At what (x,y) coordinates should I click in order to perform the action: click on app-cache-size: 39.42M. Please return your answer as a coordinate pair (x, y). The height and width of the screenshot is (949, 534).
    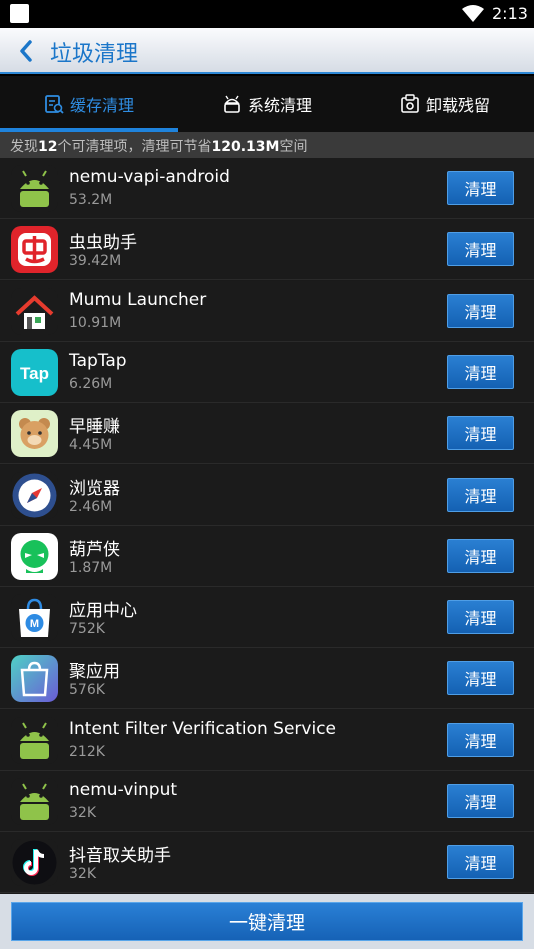
    Looking at the image, I should click on (95, 261).